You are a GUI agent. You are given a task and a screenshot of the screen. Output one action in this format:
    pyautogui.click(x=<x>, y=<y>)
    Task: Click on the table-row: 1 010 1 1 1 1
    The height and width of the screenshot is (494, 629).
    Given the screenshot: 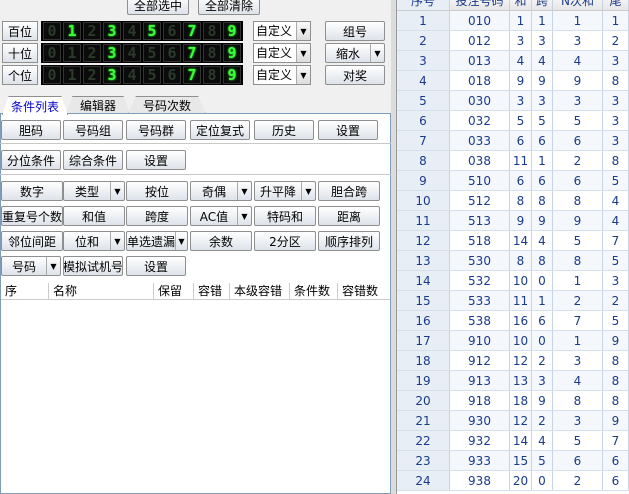 What is the action you would take?
    pyautogui.click(x=513, y=21)
    